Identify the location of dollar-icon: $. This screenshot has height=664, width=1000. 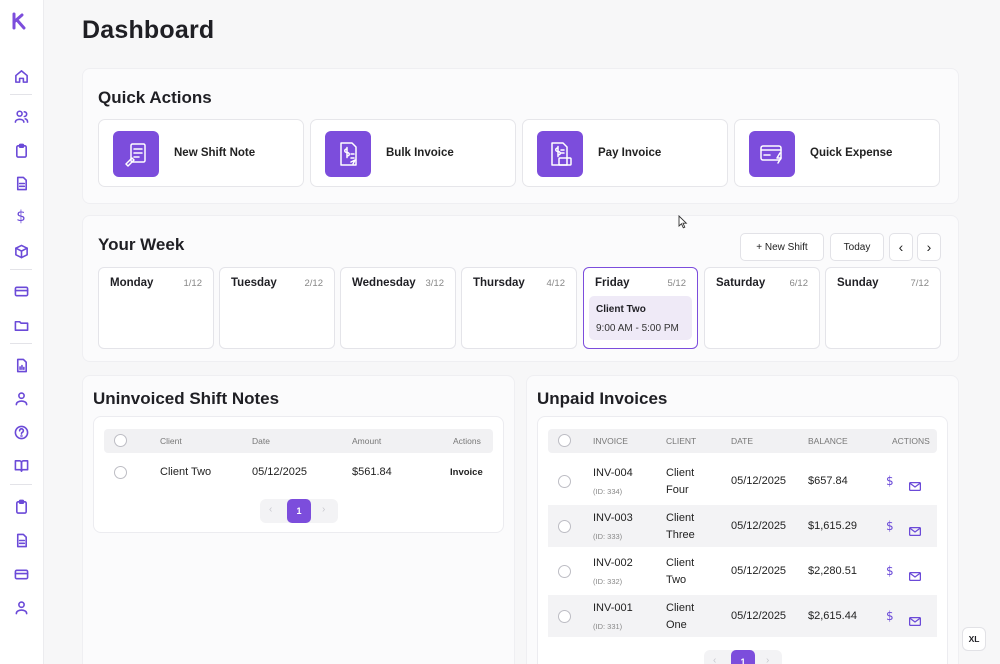
(21, 216).